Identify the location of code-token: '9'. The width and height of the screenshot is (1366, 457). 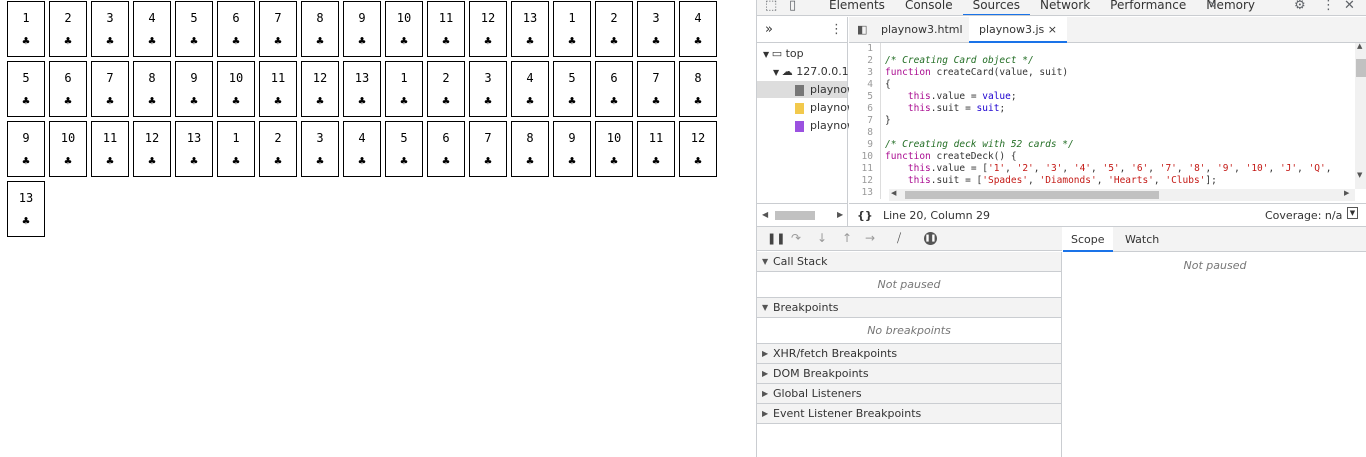
(1225, 168).